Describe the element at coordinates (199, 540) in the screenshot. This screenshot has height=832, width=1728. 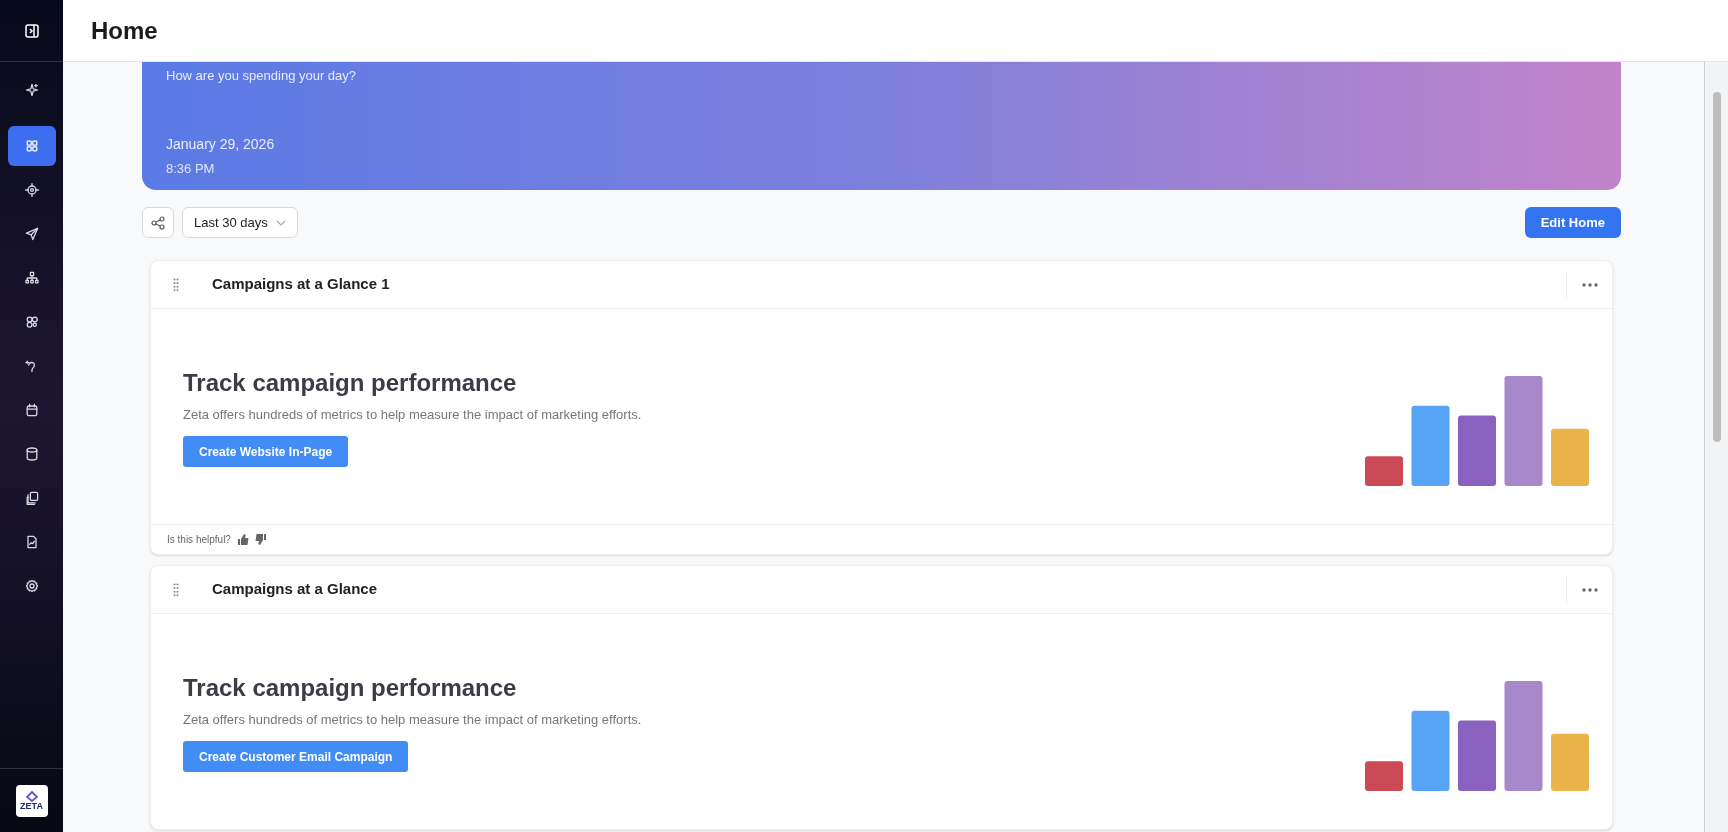
I see `feedback-prompt: Is this helpful?` at that location.